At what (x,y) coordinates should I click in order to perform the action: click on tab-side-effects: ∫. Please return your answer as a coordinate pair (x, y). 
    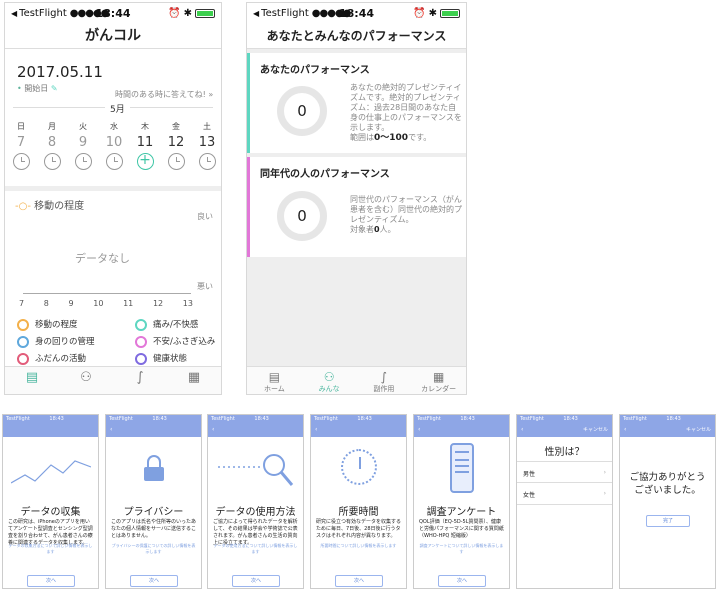
    Looking at the image, I should click on (140, 380).